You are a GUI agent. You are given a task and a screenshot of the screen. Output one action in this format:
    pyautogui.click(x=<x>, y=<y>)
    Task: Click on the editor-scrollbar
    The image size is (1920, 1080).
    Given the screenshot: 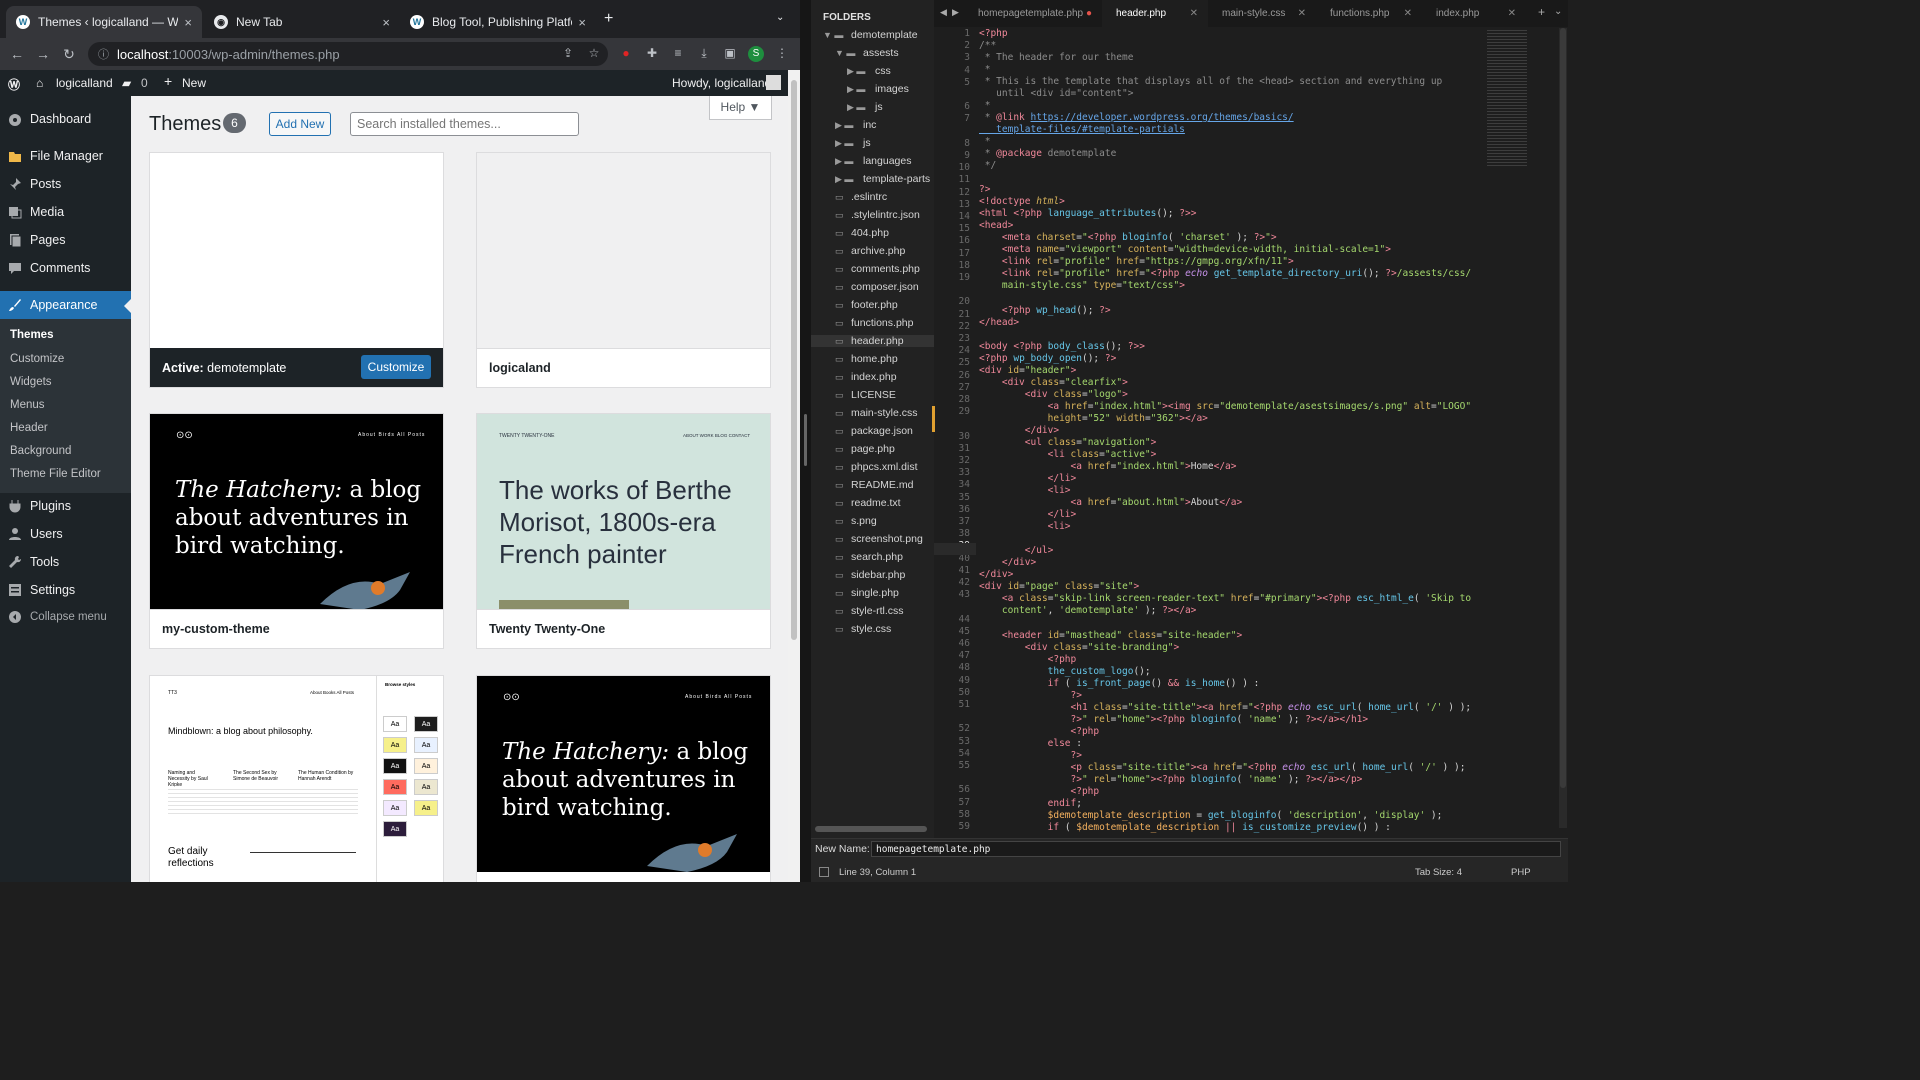 What is the action you would take?
    pyautogui.click(x=1563, y=428)
    